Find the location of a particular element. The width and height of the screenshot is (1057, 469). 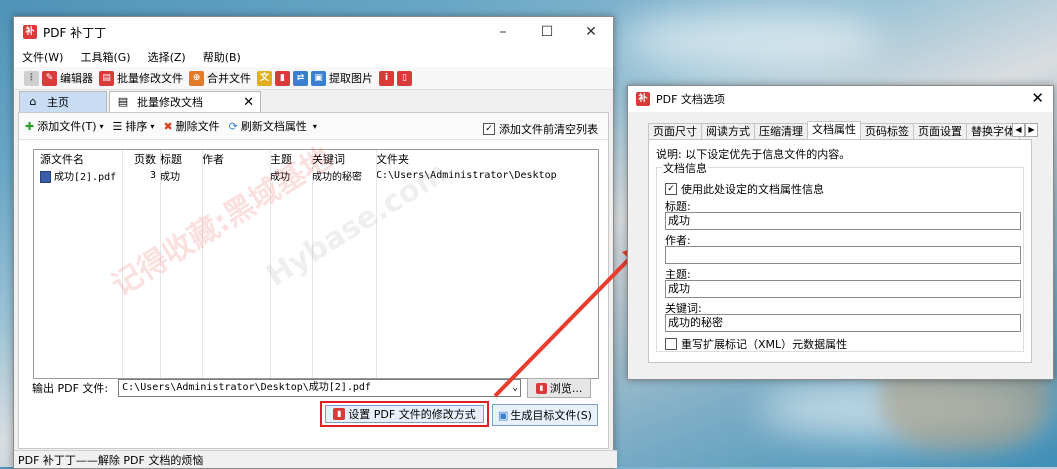

delete-file-button: ✖ 删除文件 is located at coordinates (191, 126).